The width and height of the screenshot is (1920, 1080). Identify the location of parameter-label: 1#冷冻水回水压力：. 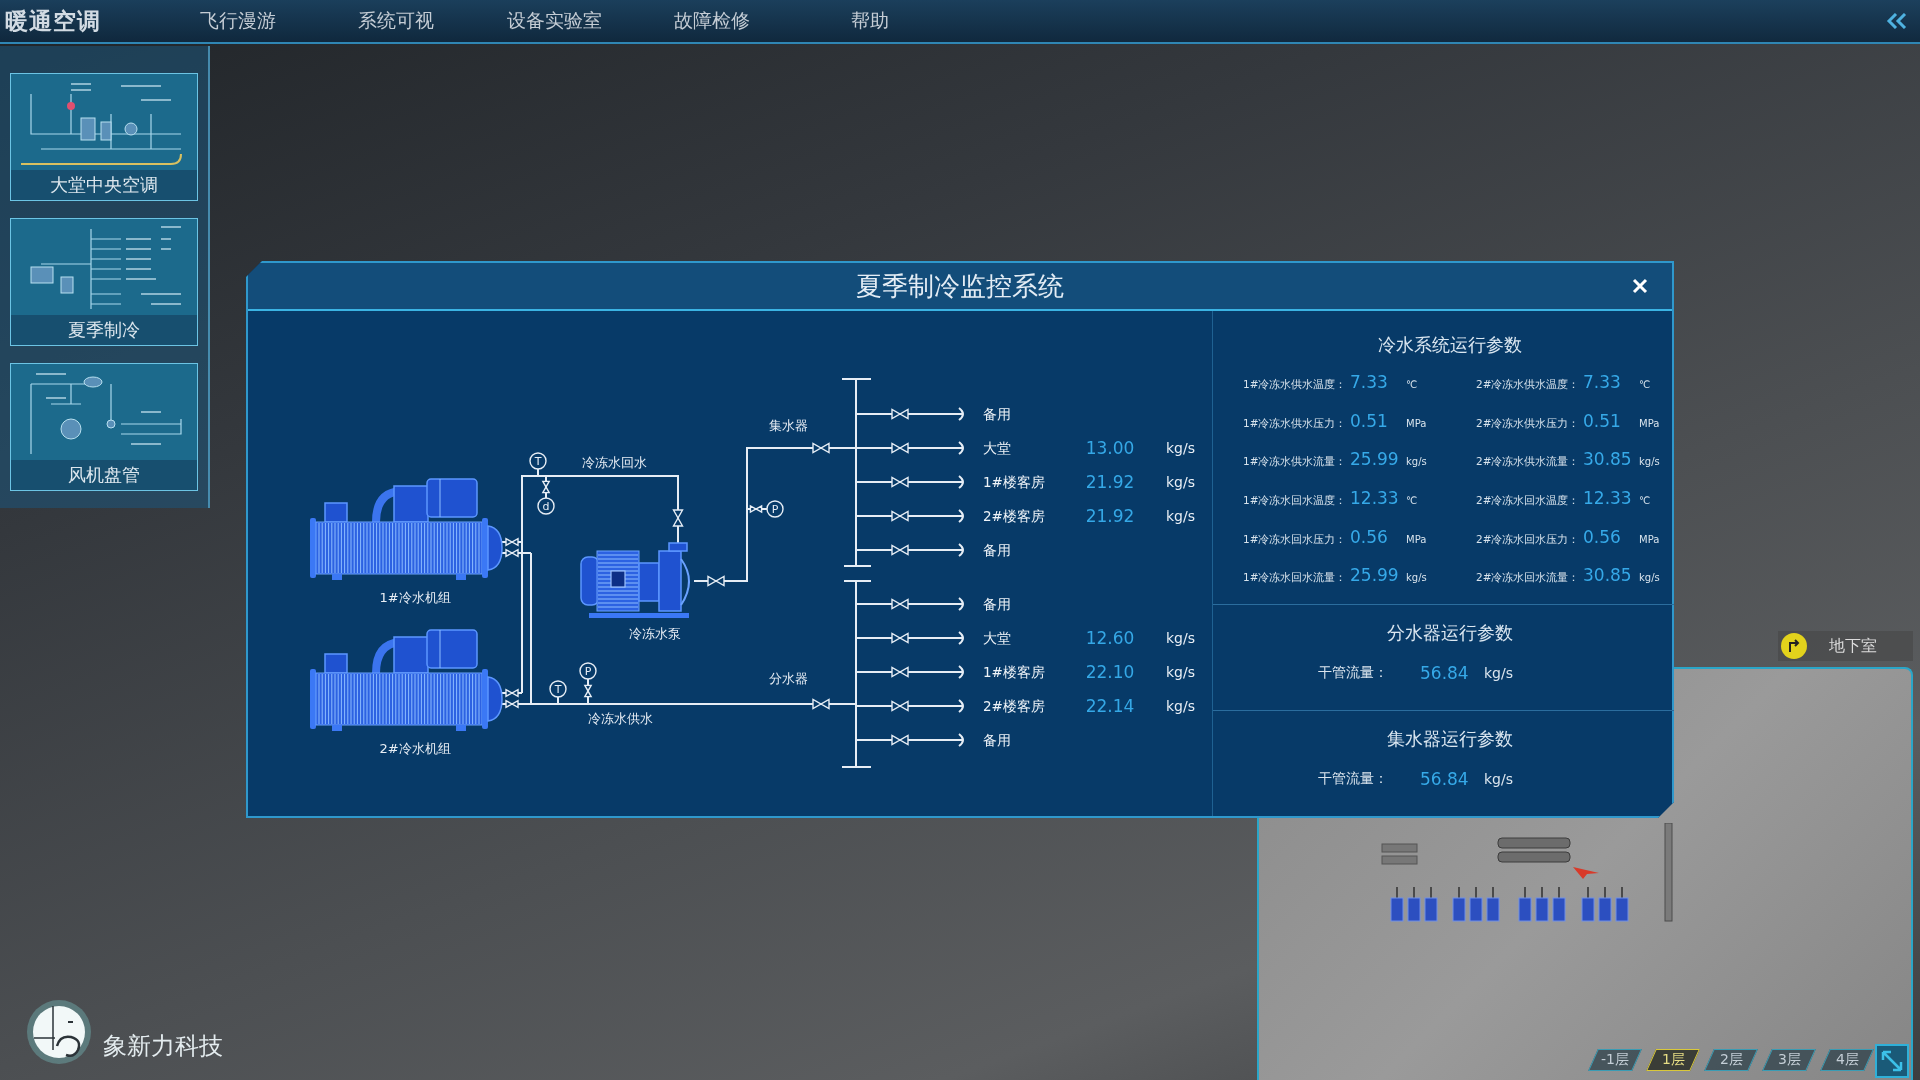
(1295, 539).